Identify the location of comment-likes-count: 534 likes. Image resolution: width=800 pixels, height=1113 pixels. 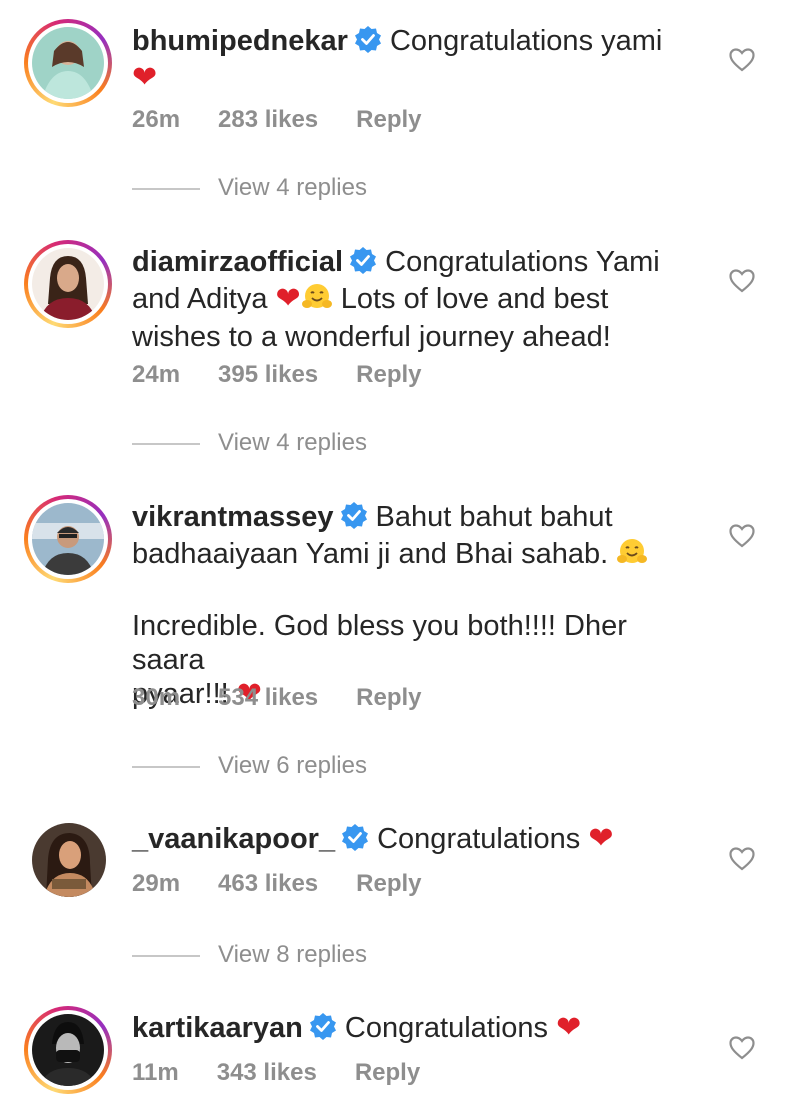
(268, 697).